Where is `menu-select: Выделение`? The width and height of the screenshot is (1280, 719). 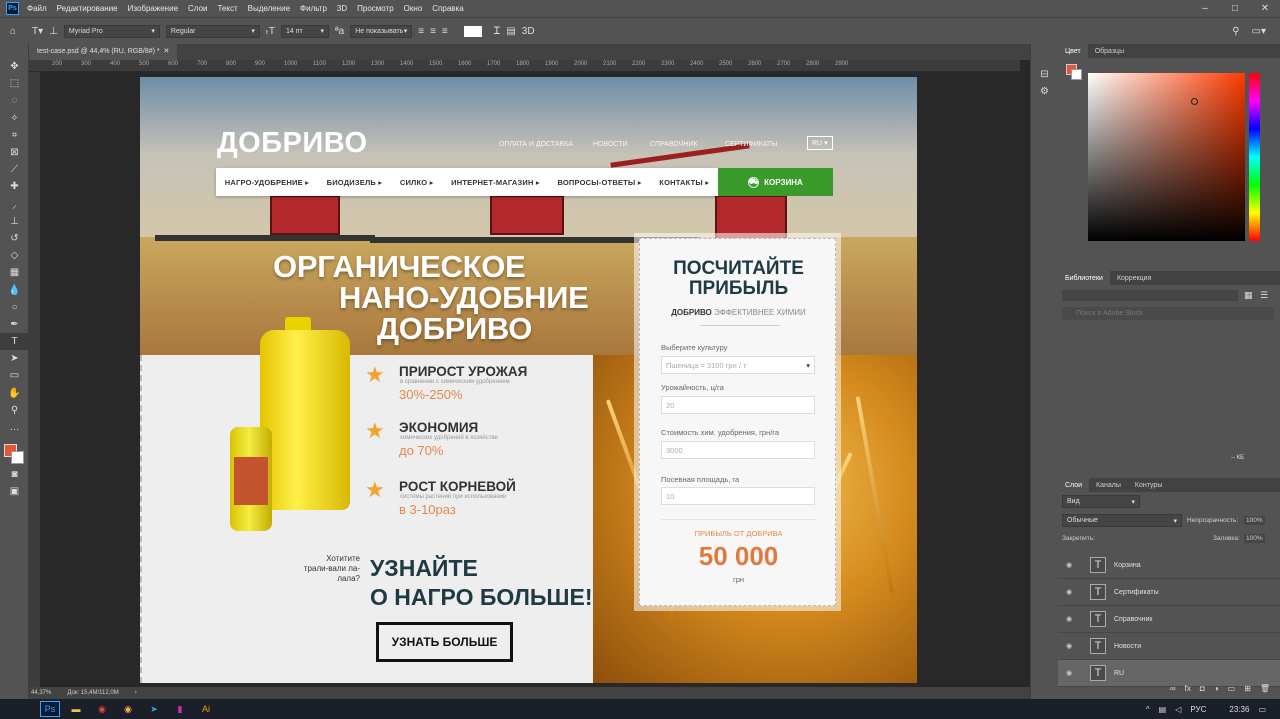
menu-select: Выделение is located at coordinates (269, 8).